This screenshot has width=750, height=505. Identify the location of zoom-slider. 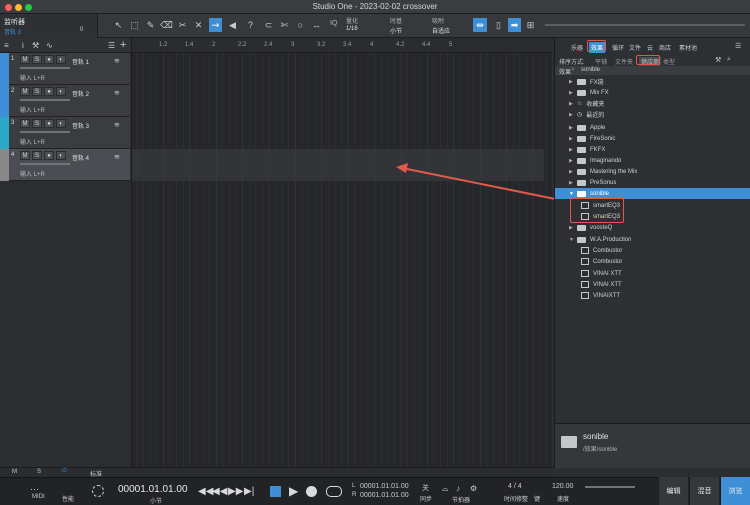
(645, 25).